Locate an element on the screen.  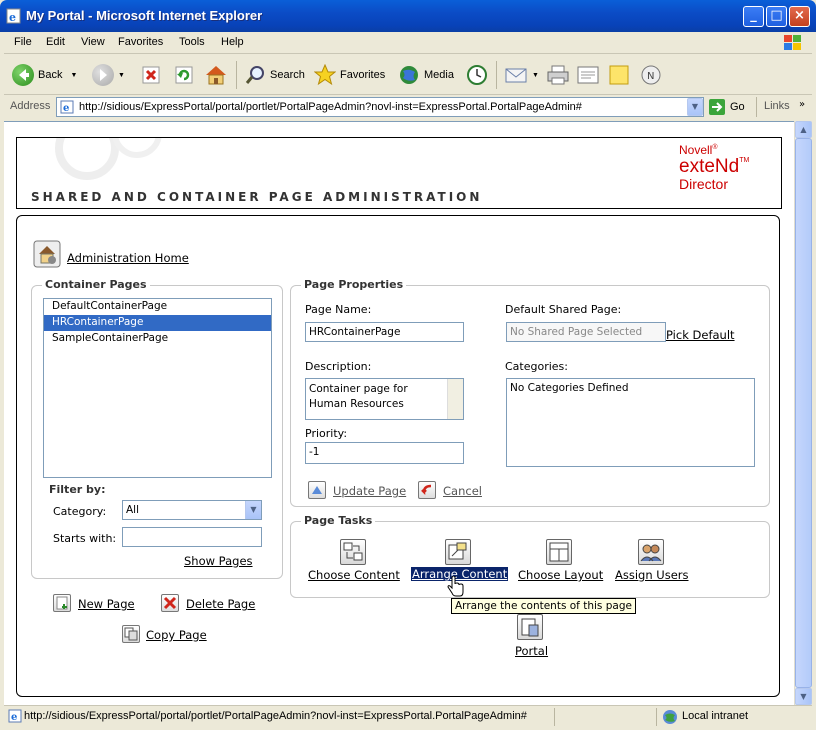
novell-brand-logo: Novell® exteNdTM Director is located at coordinates (729, 172).